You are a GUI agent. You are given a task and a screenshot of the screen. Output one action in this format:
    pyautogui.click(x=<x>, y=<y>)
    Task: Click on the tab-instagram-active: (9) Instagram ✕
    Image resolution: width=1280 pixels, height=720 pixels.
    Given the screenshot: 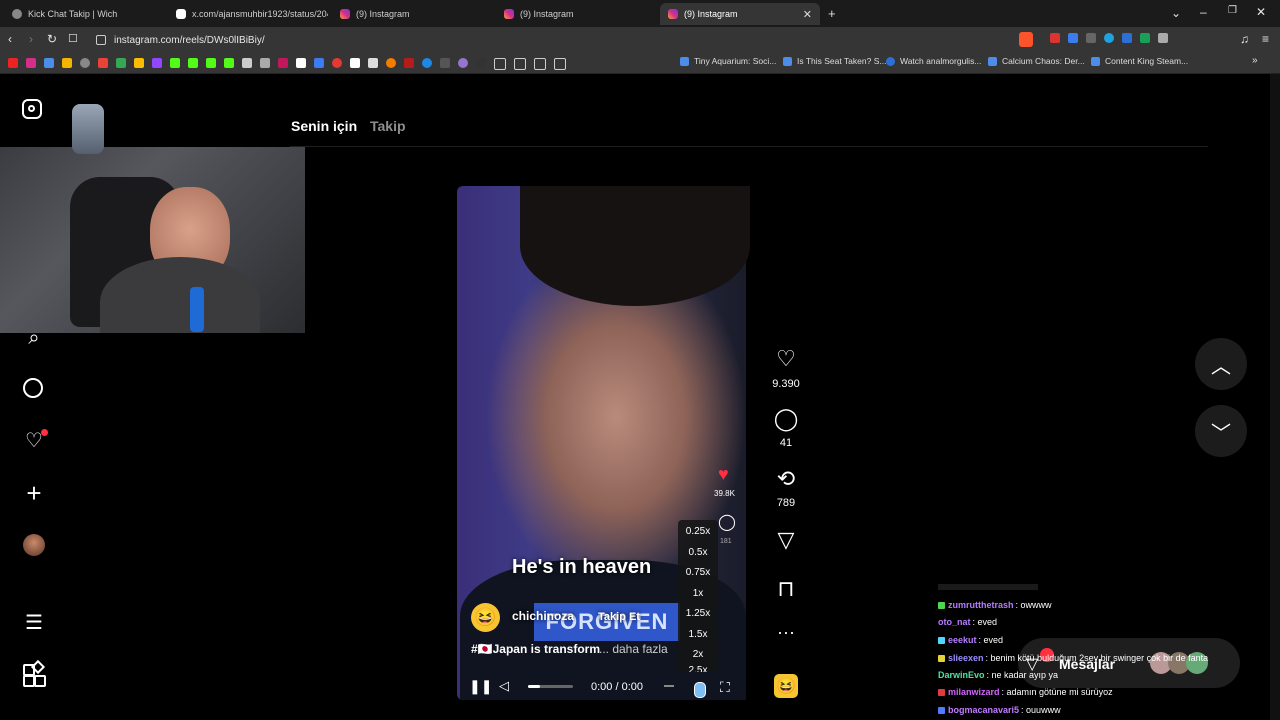 What is the action you would take?
    pyautogui.click(x=740, y=14)
    